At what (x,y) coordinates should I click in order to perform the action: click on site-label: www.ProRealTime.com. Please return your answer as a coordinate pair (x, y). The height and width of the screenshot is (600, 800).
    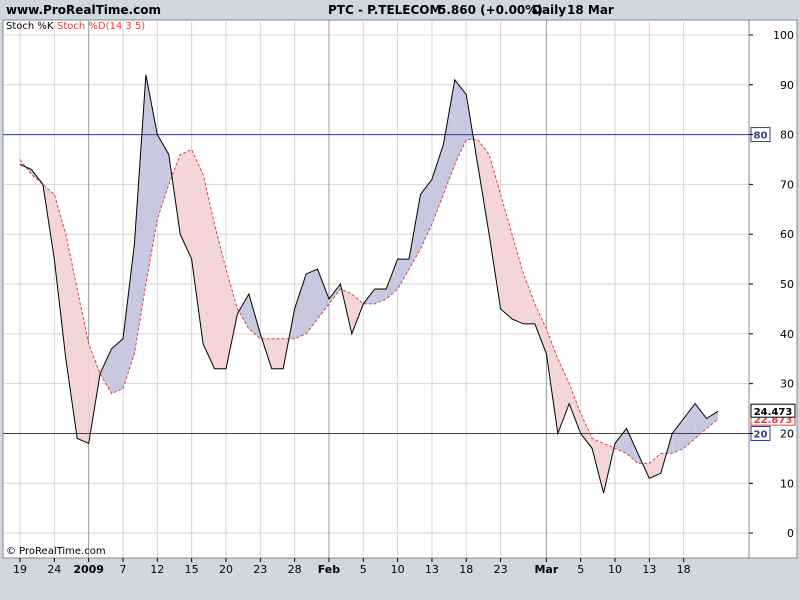
    Looking at the image, I should click on (83, 10).